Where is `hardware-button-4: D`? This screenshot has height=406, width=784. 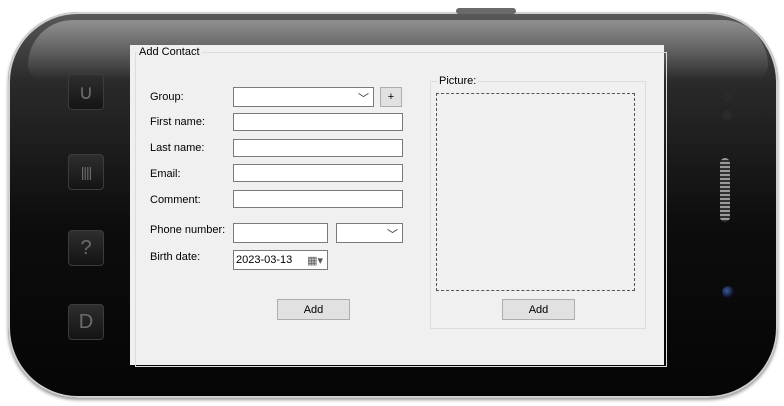
hardware-button-4: D is located at coordinates (86, 322).